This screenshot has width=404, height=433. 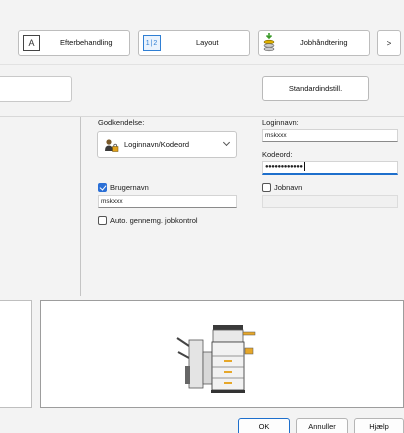 I want to click on jobname-field, so click(x=330, y=201).